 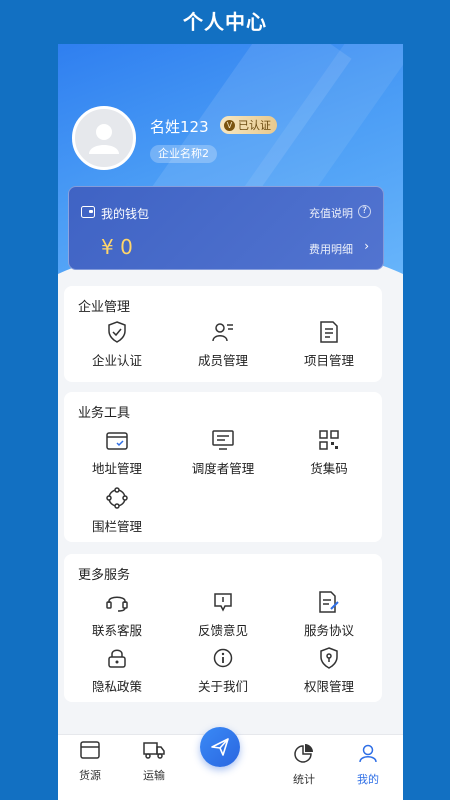 I want to click on shield-check-icon, so click(x=117, y=332).